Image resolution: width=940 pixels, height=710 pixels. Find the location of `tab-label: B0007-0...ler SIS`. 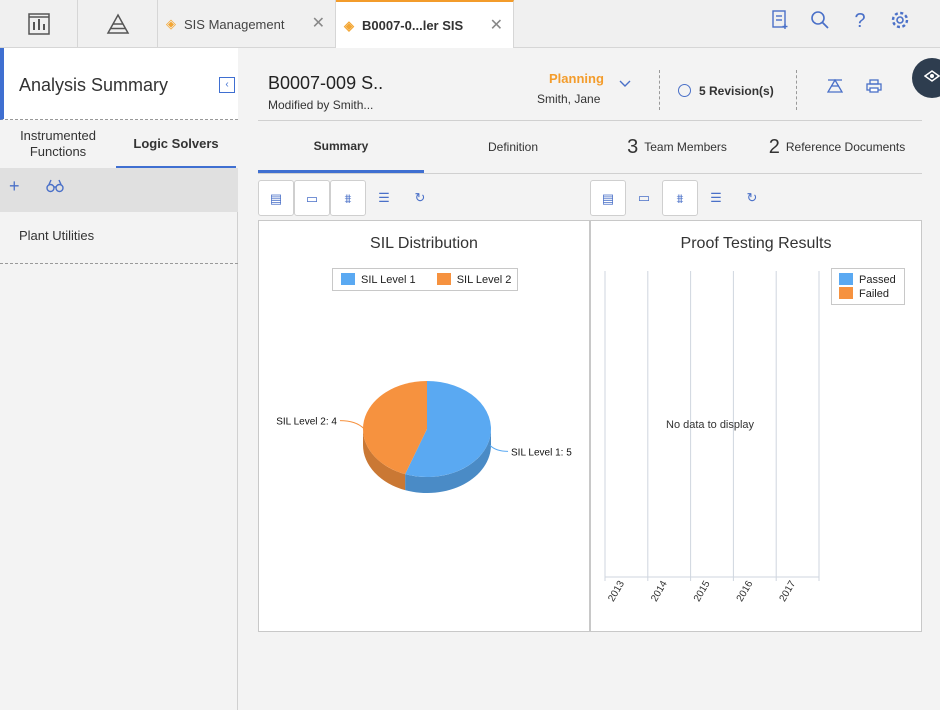

tab-label: B0007-0...ler SIS is located at coordinates (413, 25).